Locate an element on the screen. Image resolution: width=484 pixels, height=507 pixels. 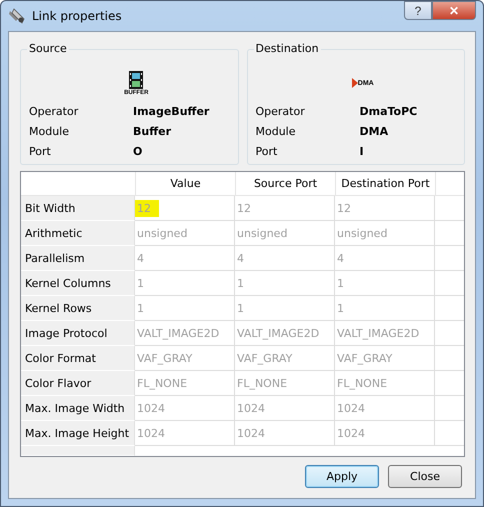
group-title: Destination is located at coordinates (287, 48).